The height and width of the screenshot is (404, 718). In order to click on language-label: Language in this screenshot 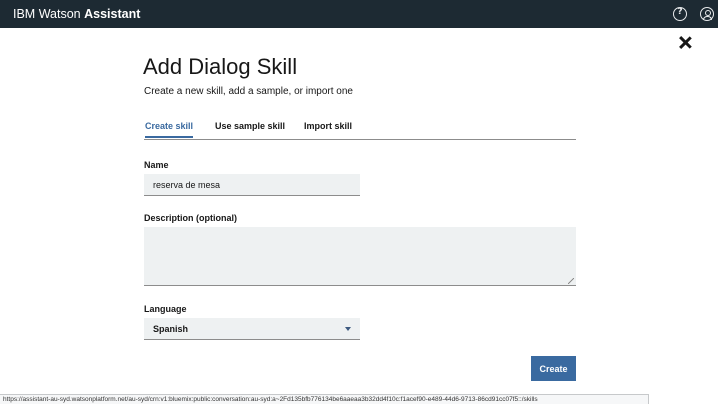, I will do `click(165, 309)`.